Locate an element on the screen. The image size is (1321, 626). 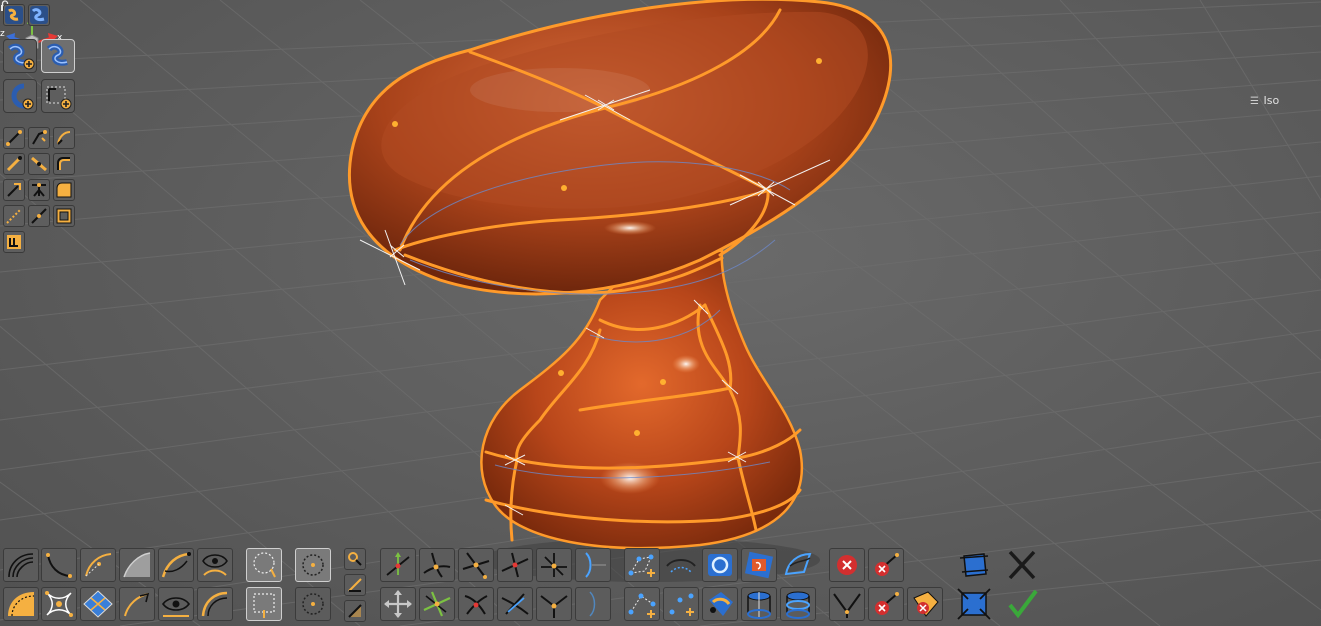
confirm-icon is located at coordinates (1022, 604).